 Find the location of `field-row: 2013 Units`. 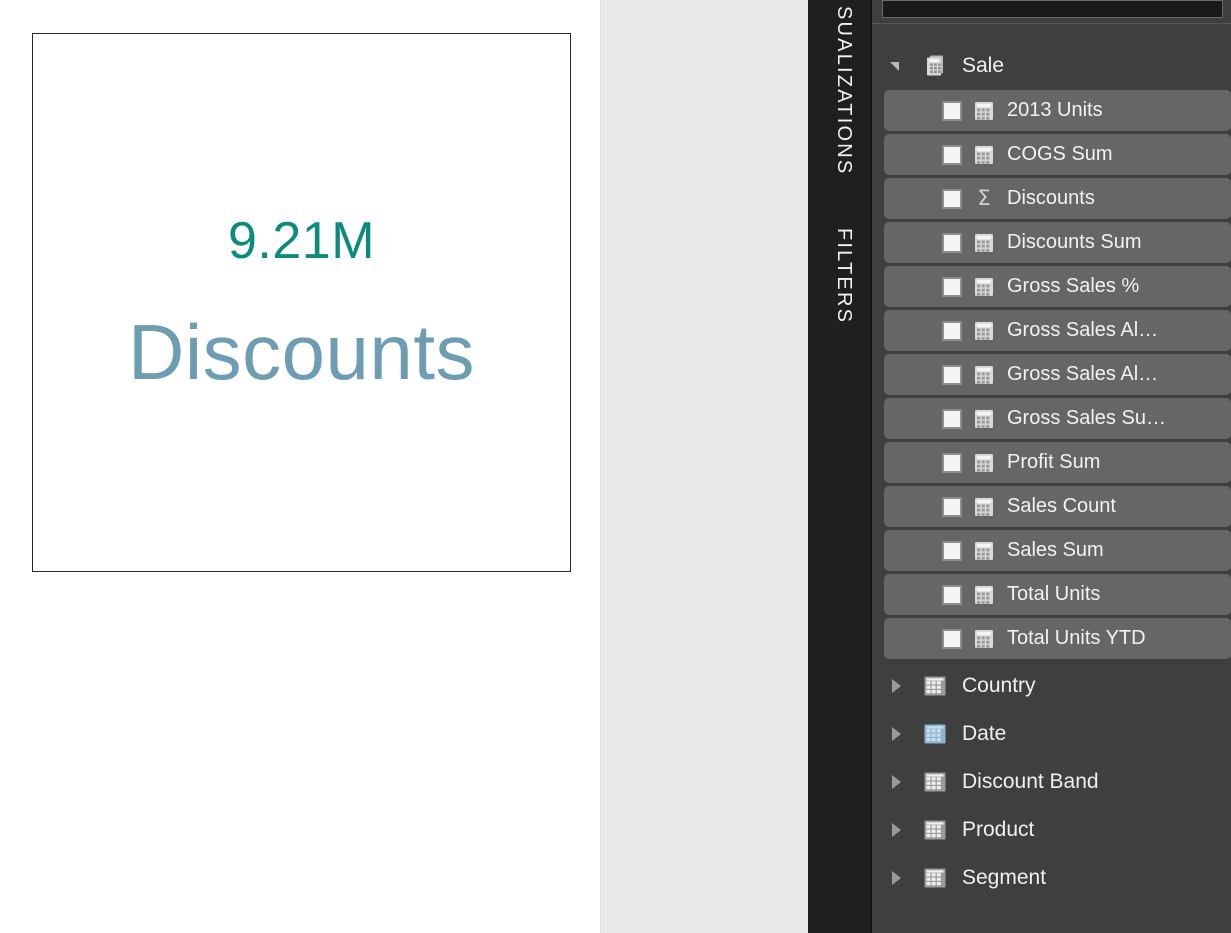

field-row: 2013 Units is located at coordinates (1057, 110).